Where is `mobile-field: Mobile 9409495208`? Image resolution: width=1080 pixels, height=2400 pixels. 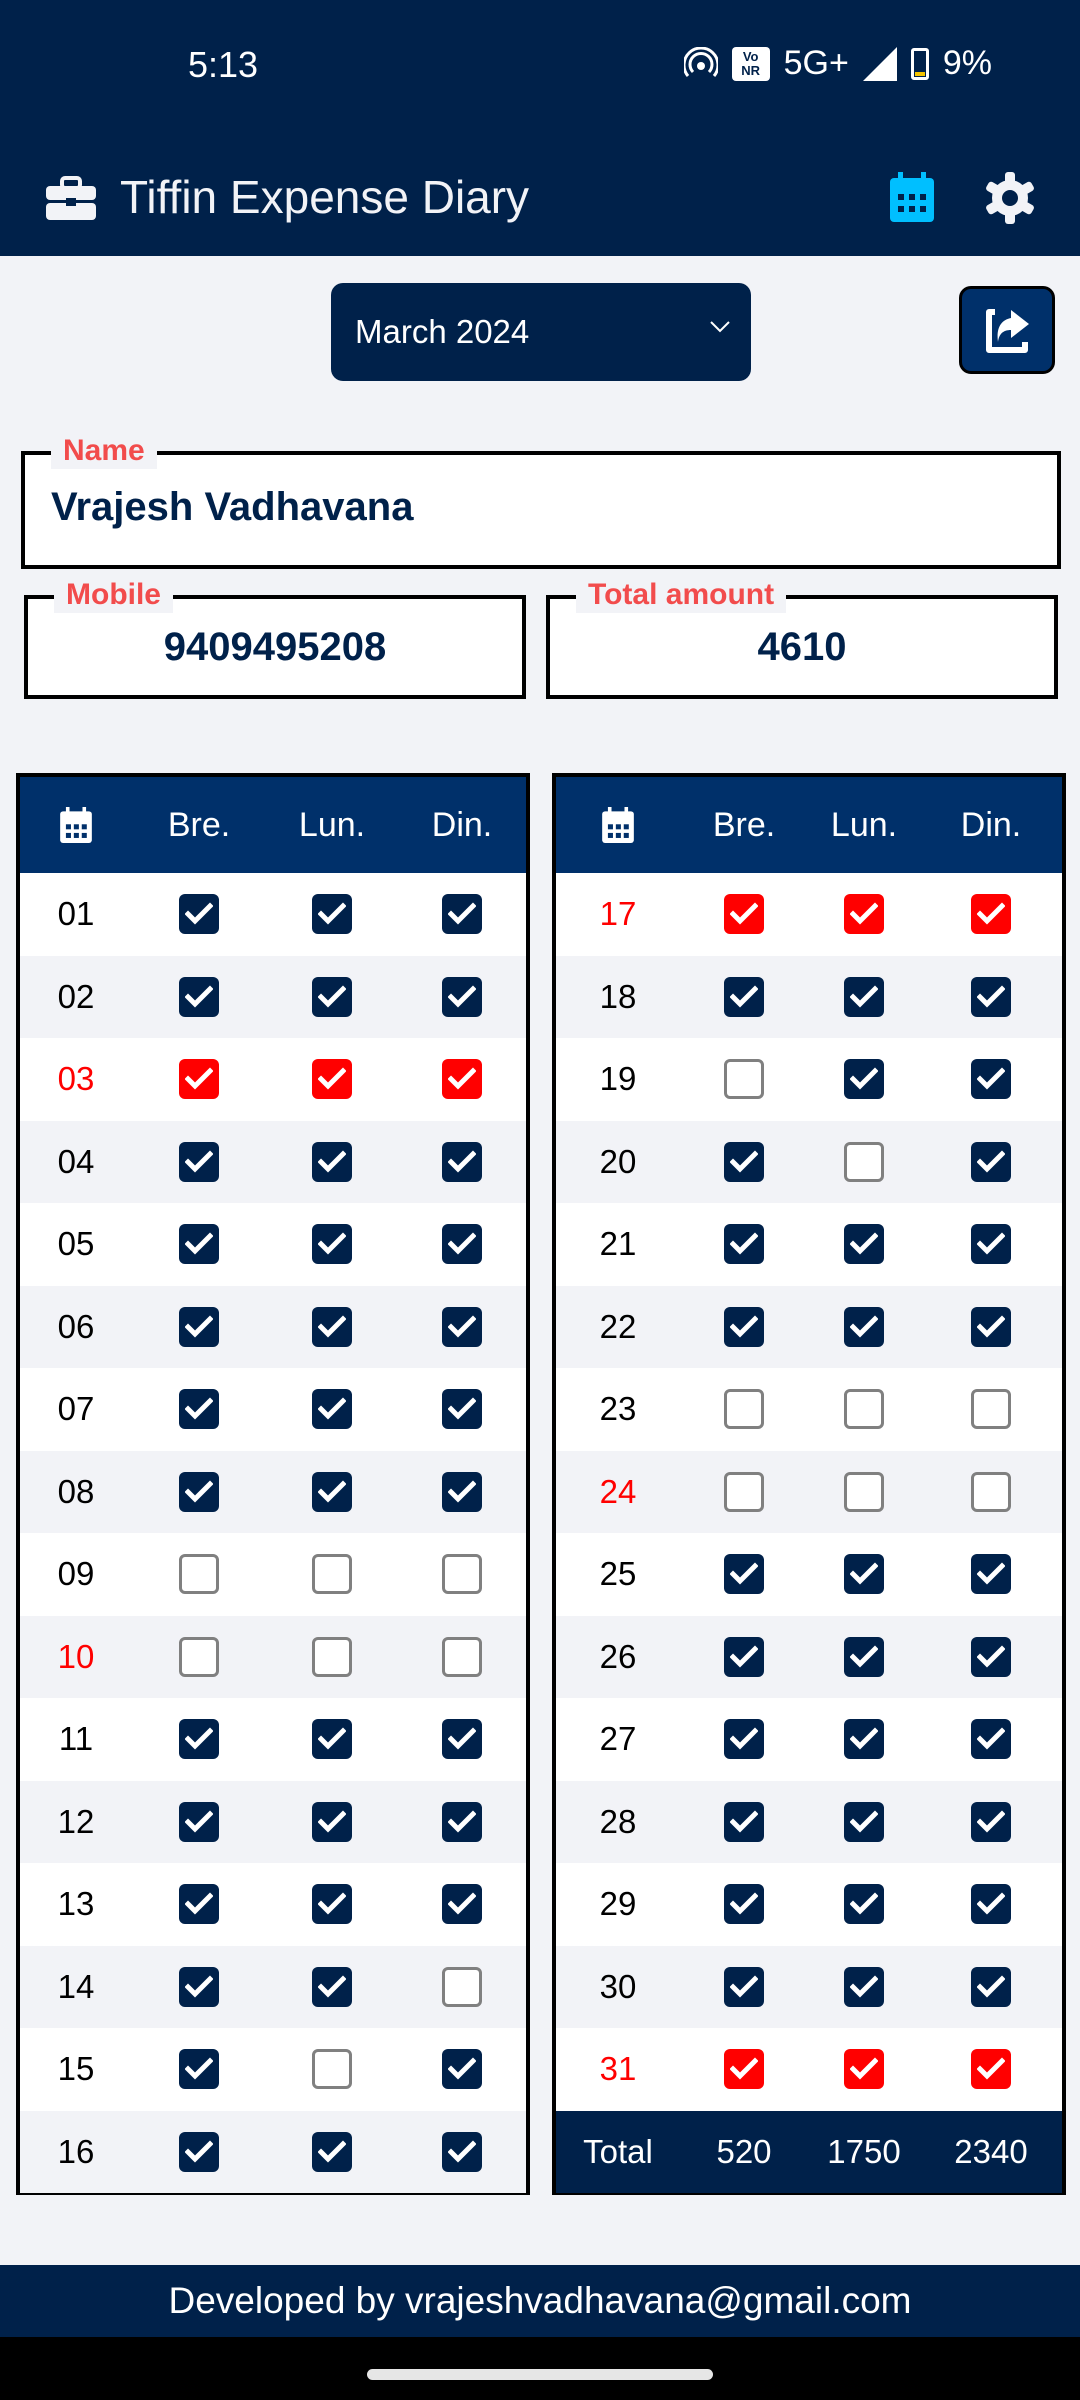 mobile-field: Mobile 9409495208 is located at coordinates (275, 638).